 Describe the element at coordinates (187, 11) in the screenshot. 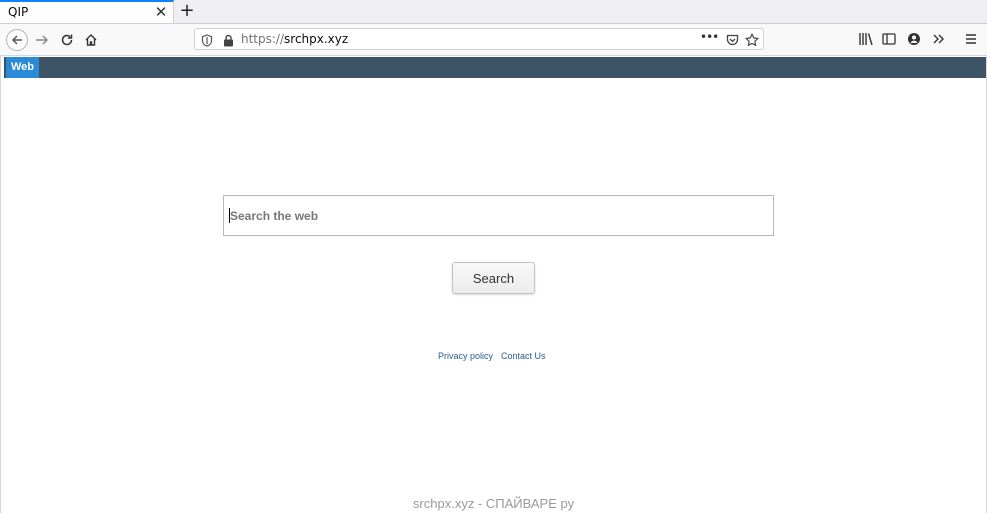

I see `new-tab-icon: +` at that location.